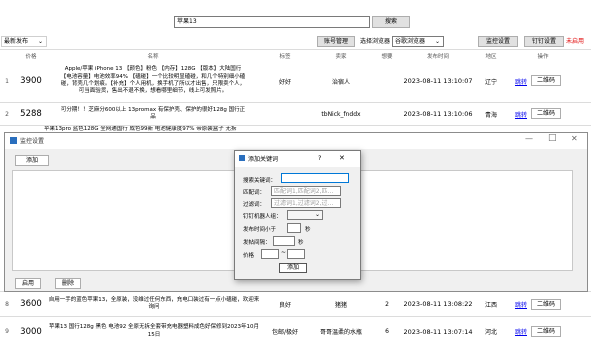 Image resolution: width=591 pixels, height=346 pixels. What do you see at coordinates (296, 254) in the screenshot?
I see `price-max-input` at bounding box center [296, 254].